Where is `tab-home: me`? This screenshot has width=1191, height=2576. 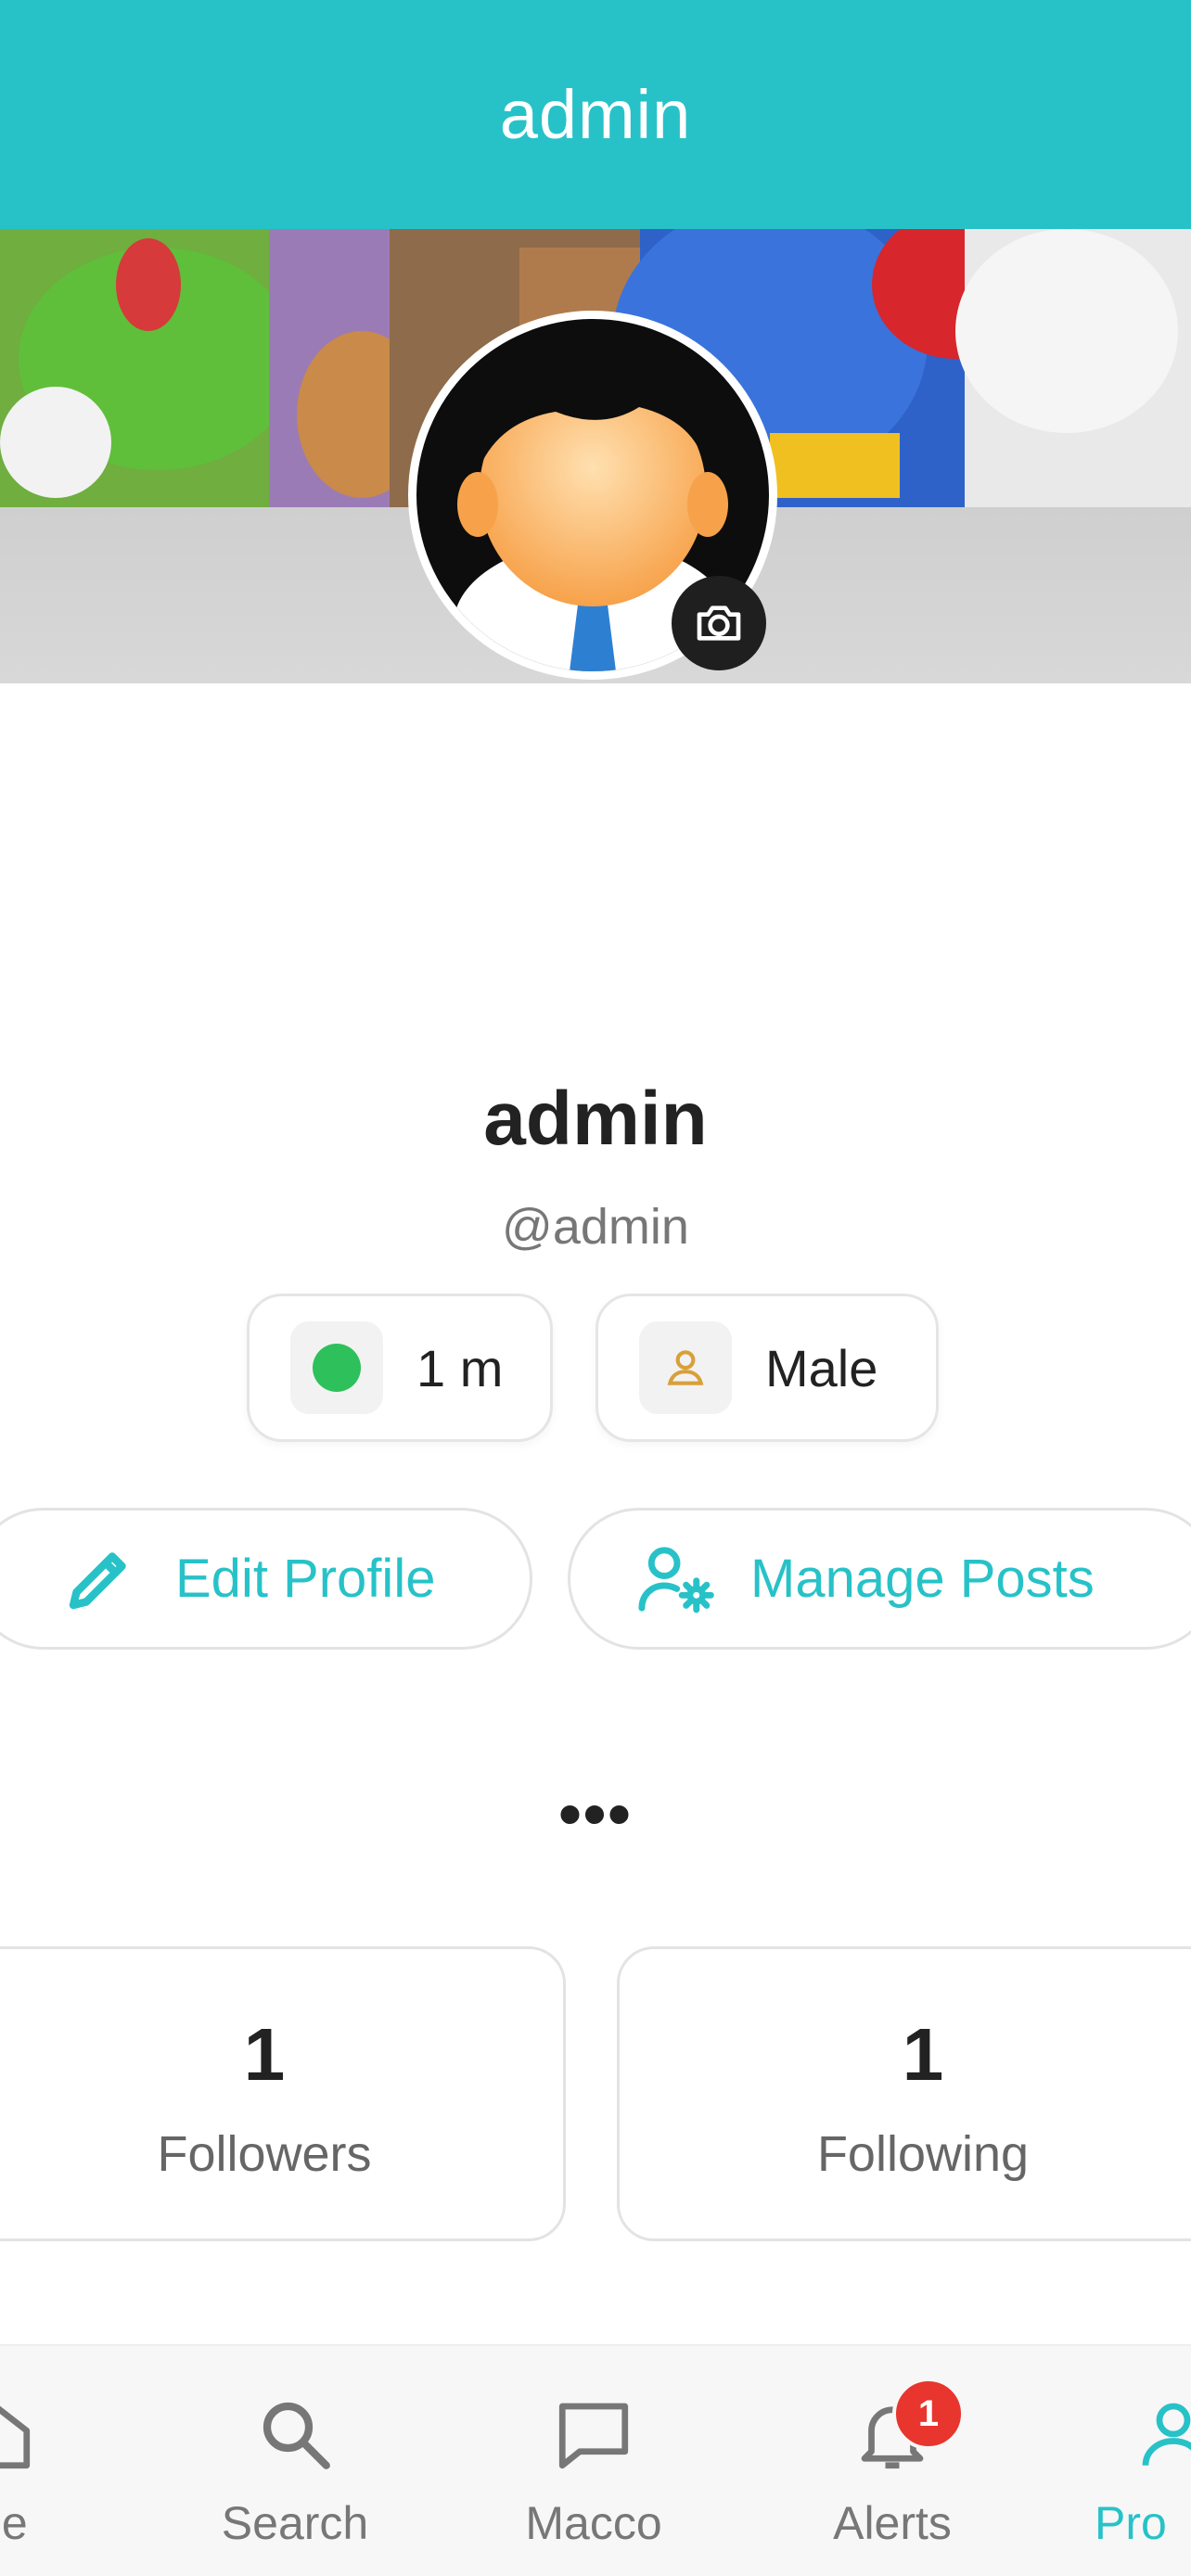
tab-home: me is located at coordinates (51, 2461).